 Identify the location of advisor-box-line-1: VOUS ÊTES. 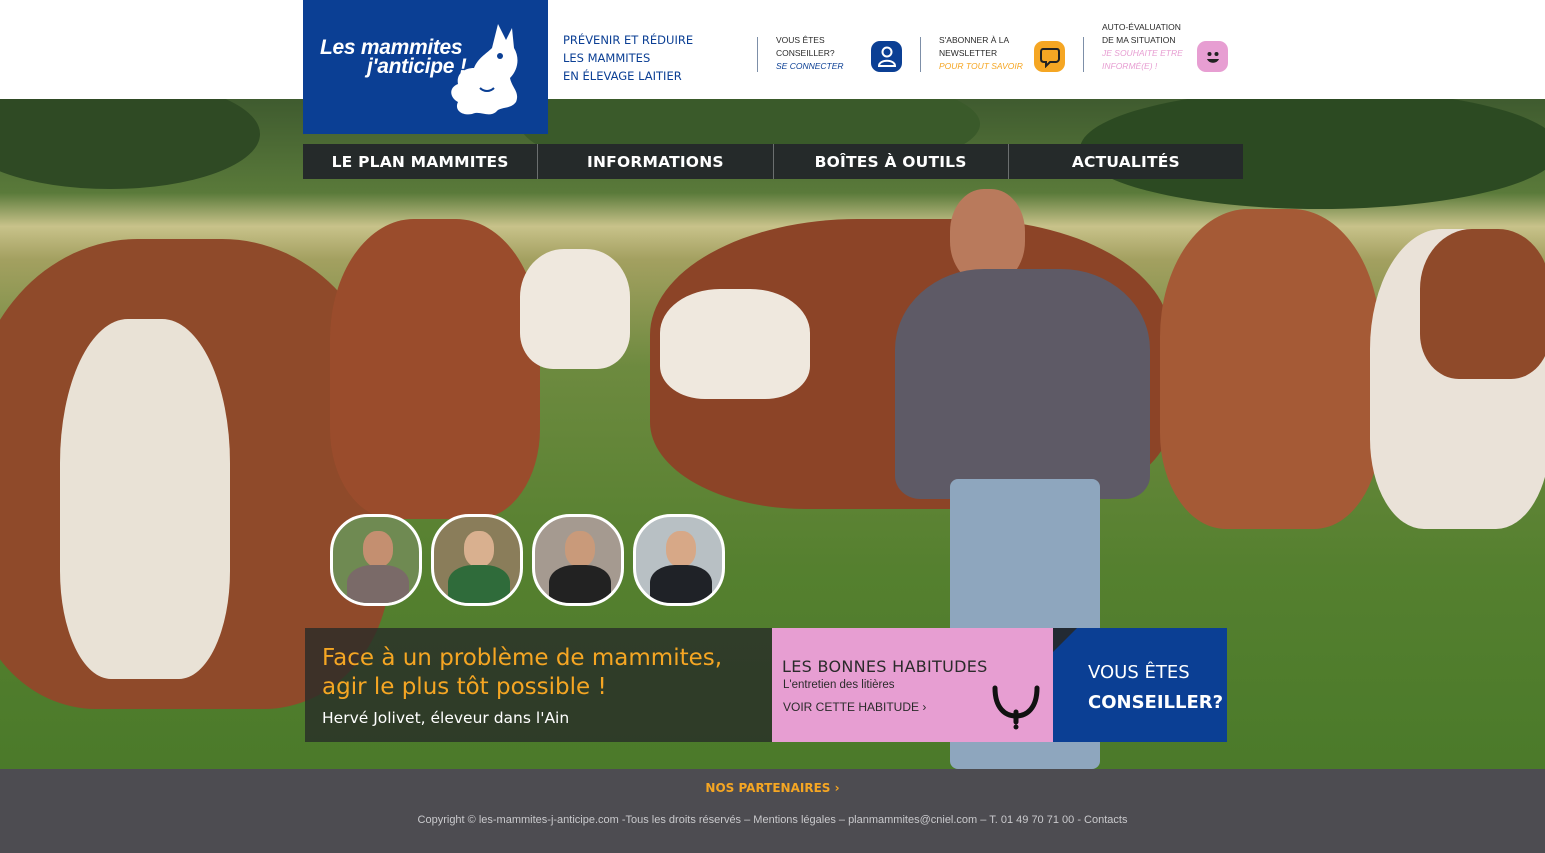
(1139, 672).